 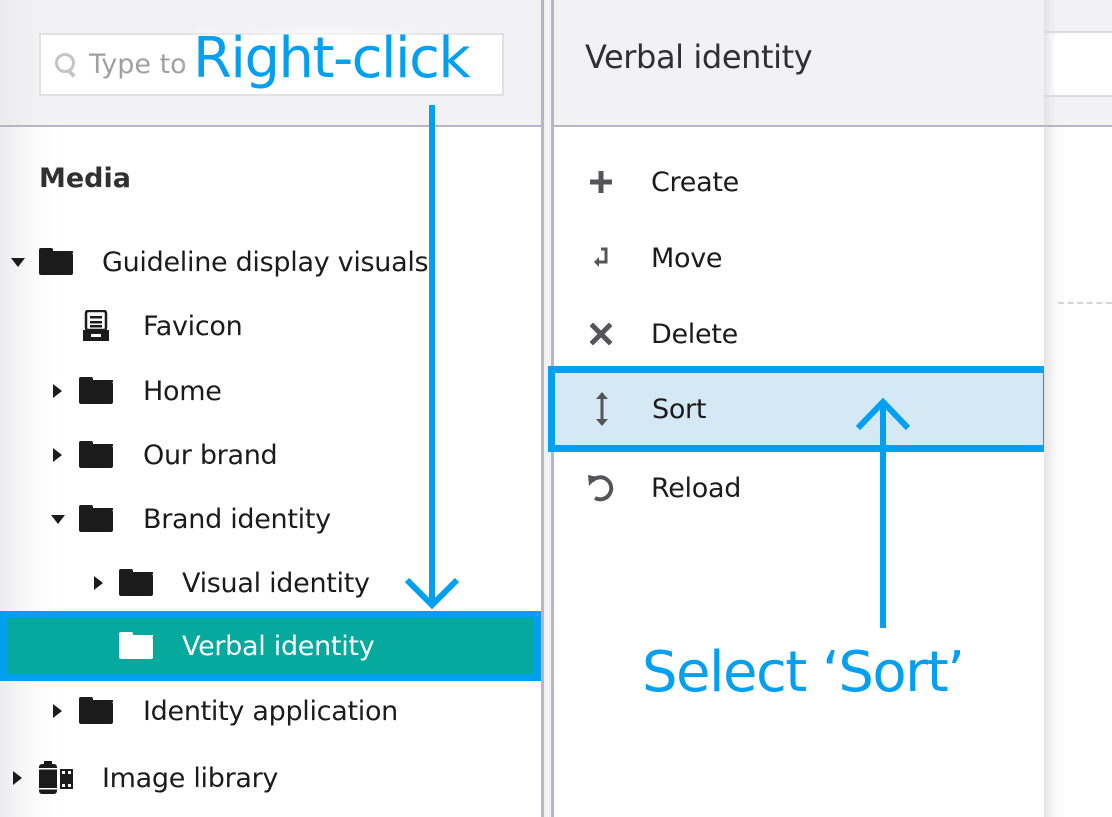 What do you see at coordinates (602, 409) in the screenshot?
I see `sort-vertical-icon` at bounding box center [602, 409].